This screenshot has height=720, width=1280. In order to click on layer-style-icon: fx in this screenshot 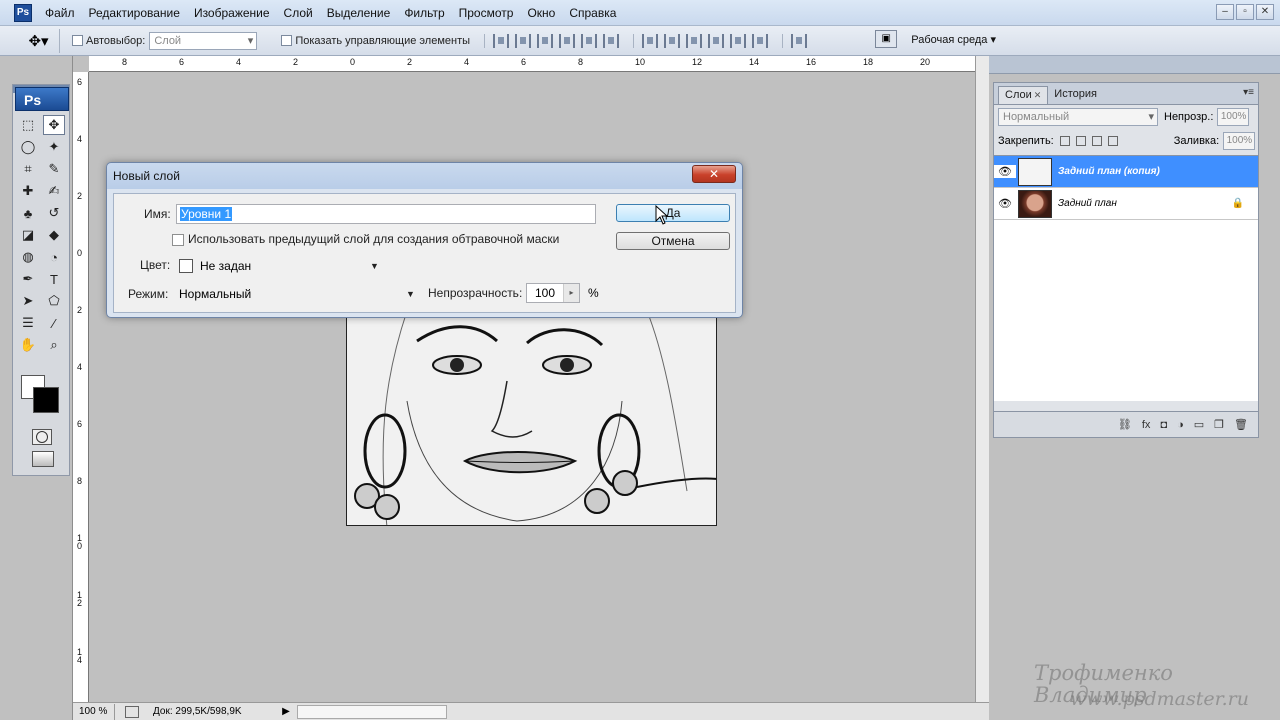, I will do `click(1146, 425)`.